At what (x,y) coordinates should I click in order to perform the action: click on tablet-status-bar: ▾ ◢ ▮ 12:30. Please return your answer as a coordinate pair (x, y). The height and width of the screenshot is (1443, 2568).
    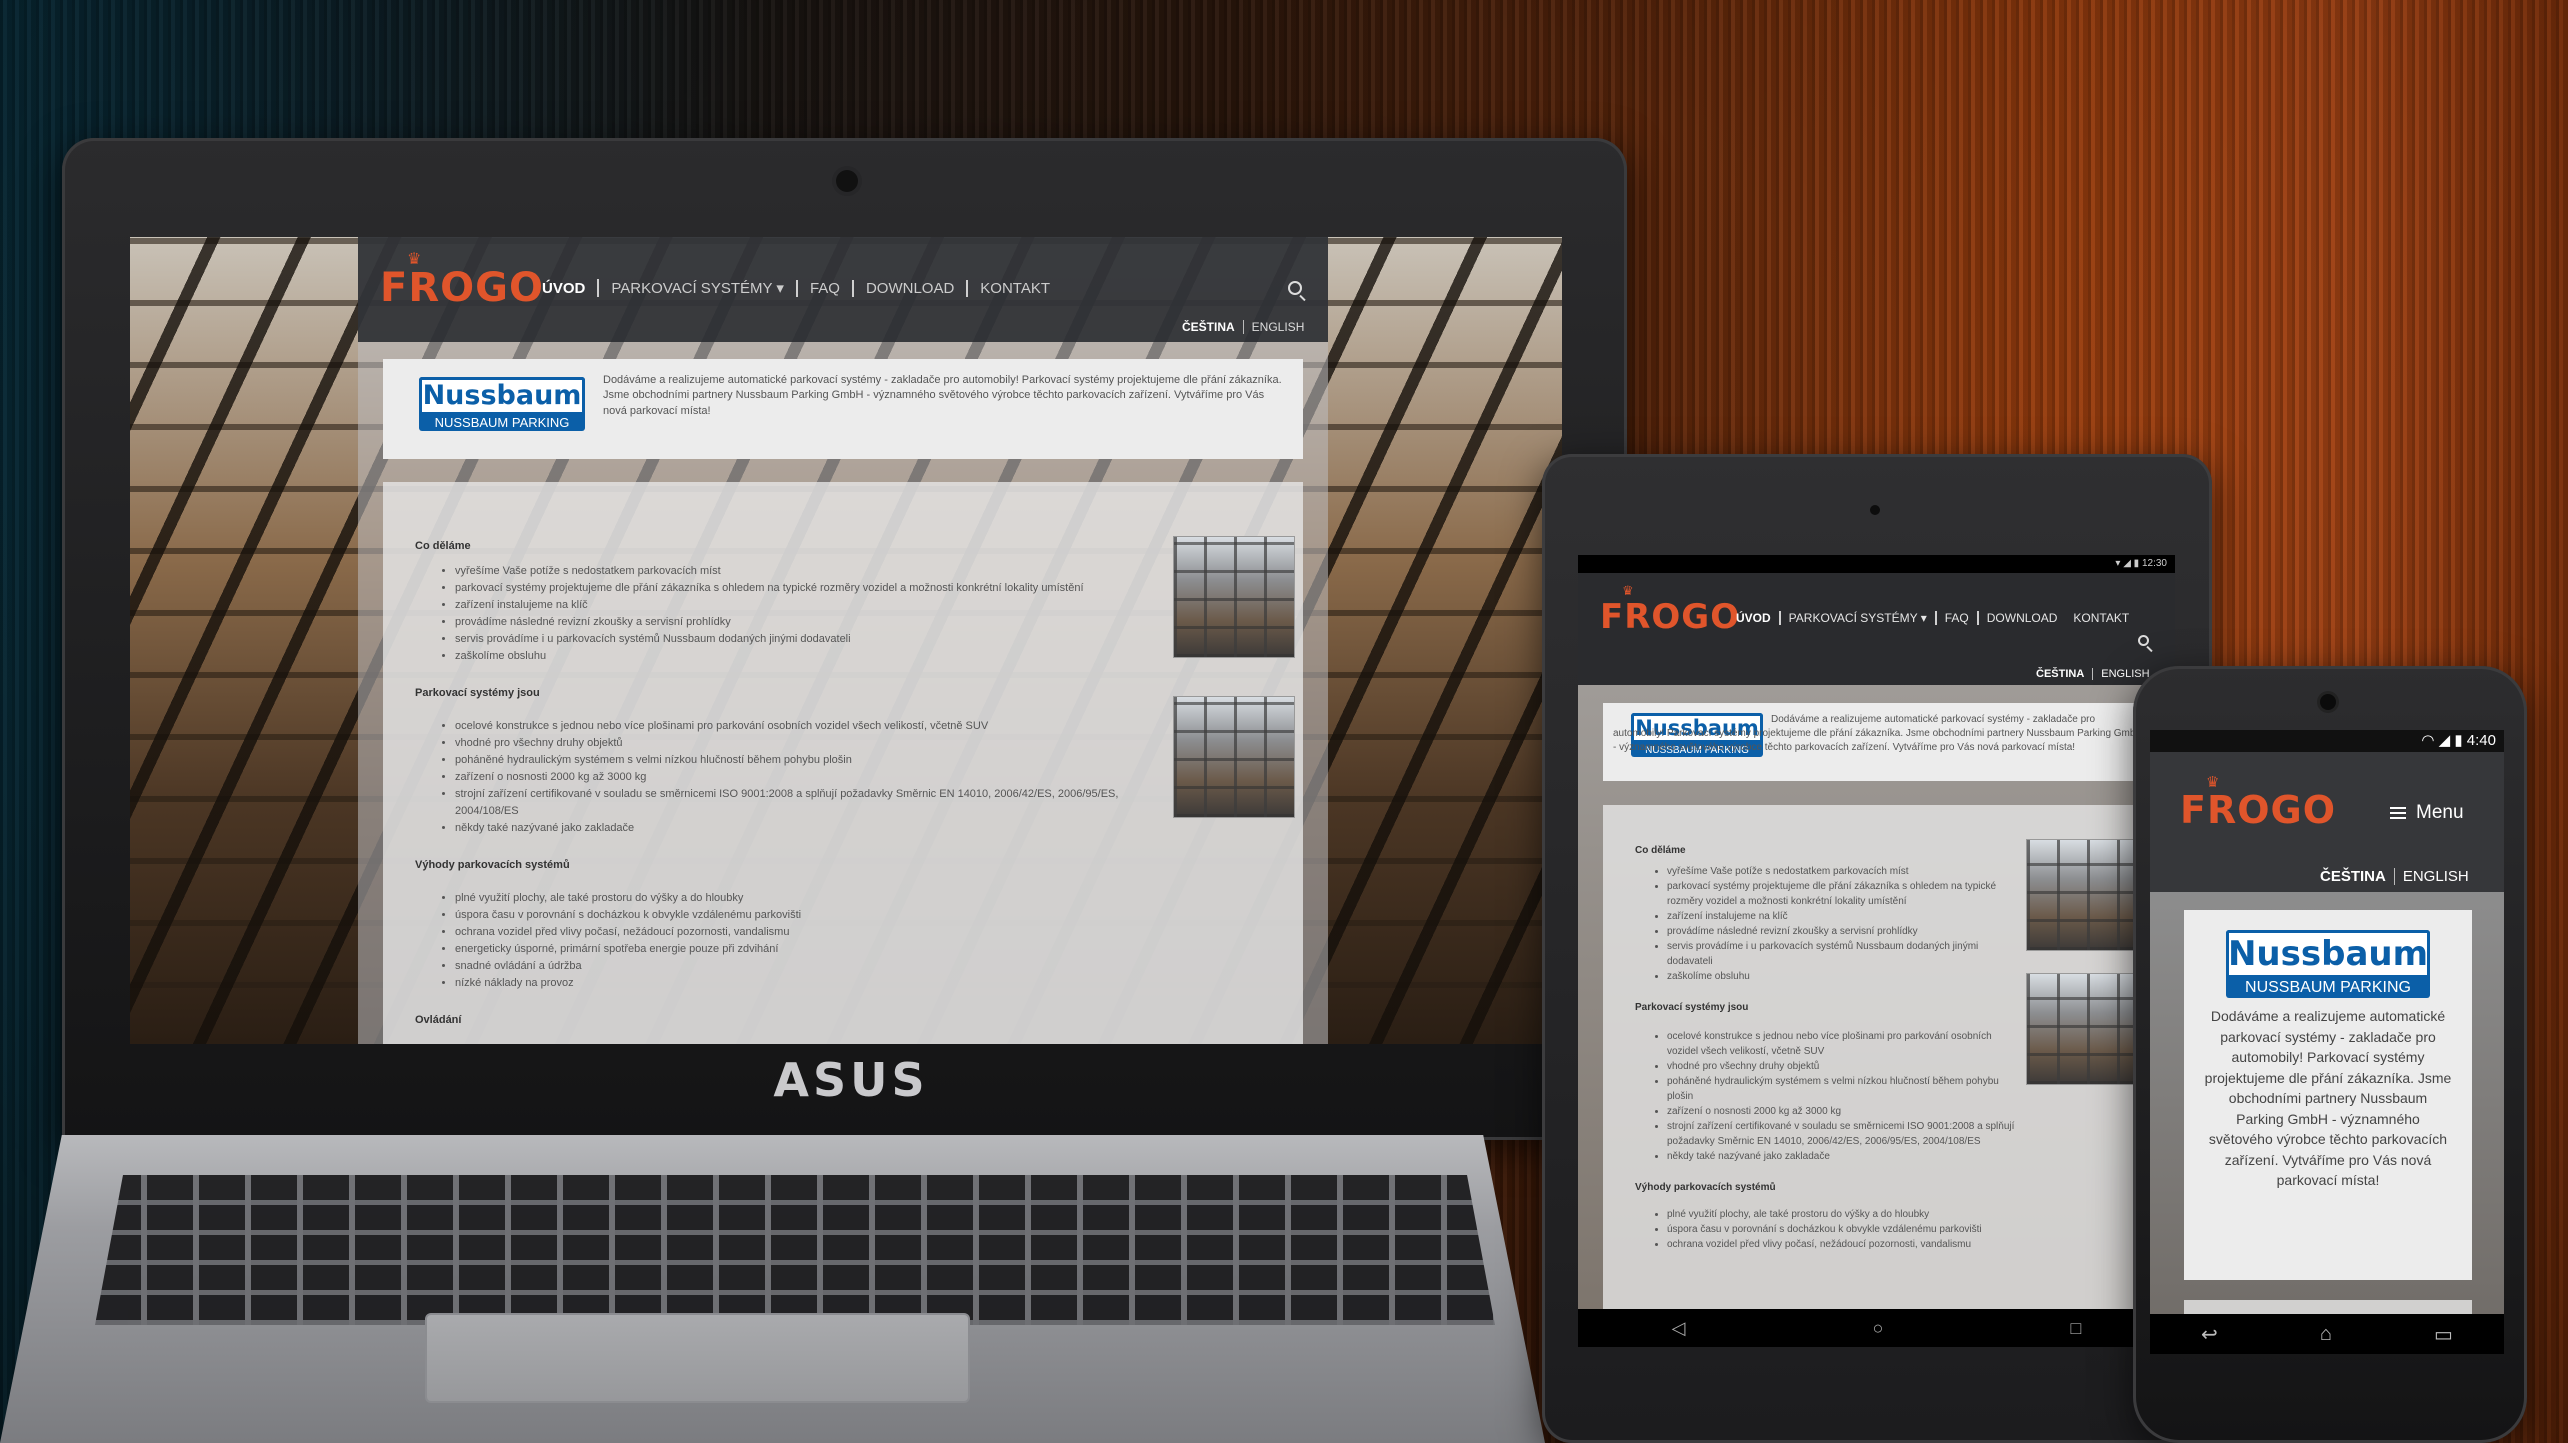
    Looking at the image, I should click on (1876, 564).